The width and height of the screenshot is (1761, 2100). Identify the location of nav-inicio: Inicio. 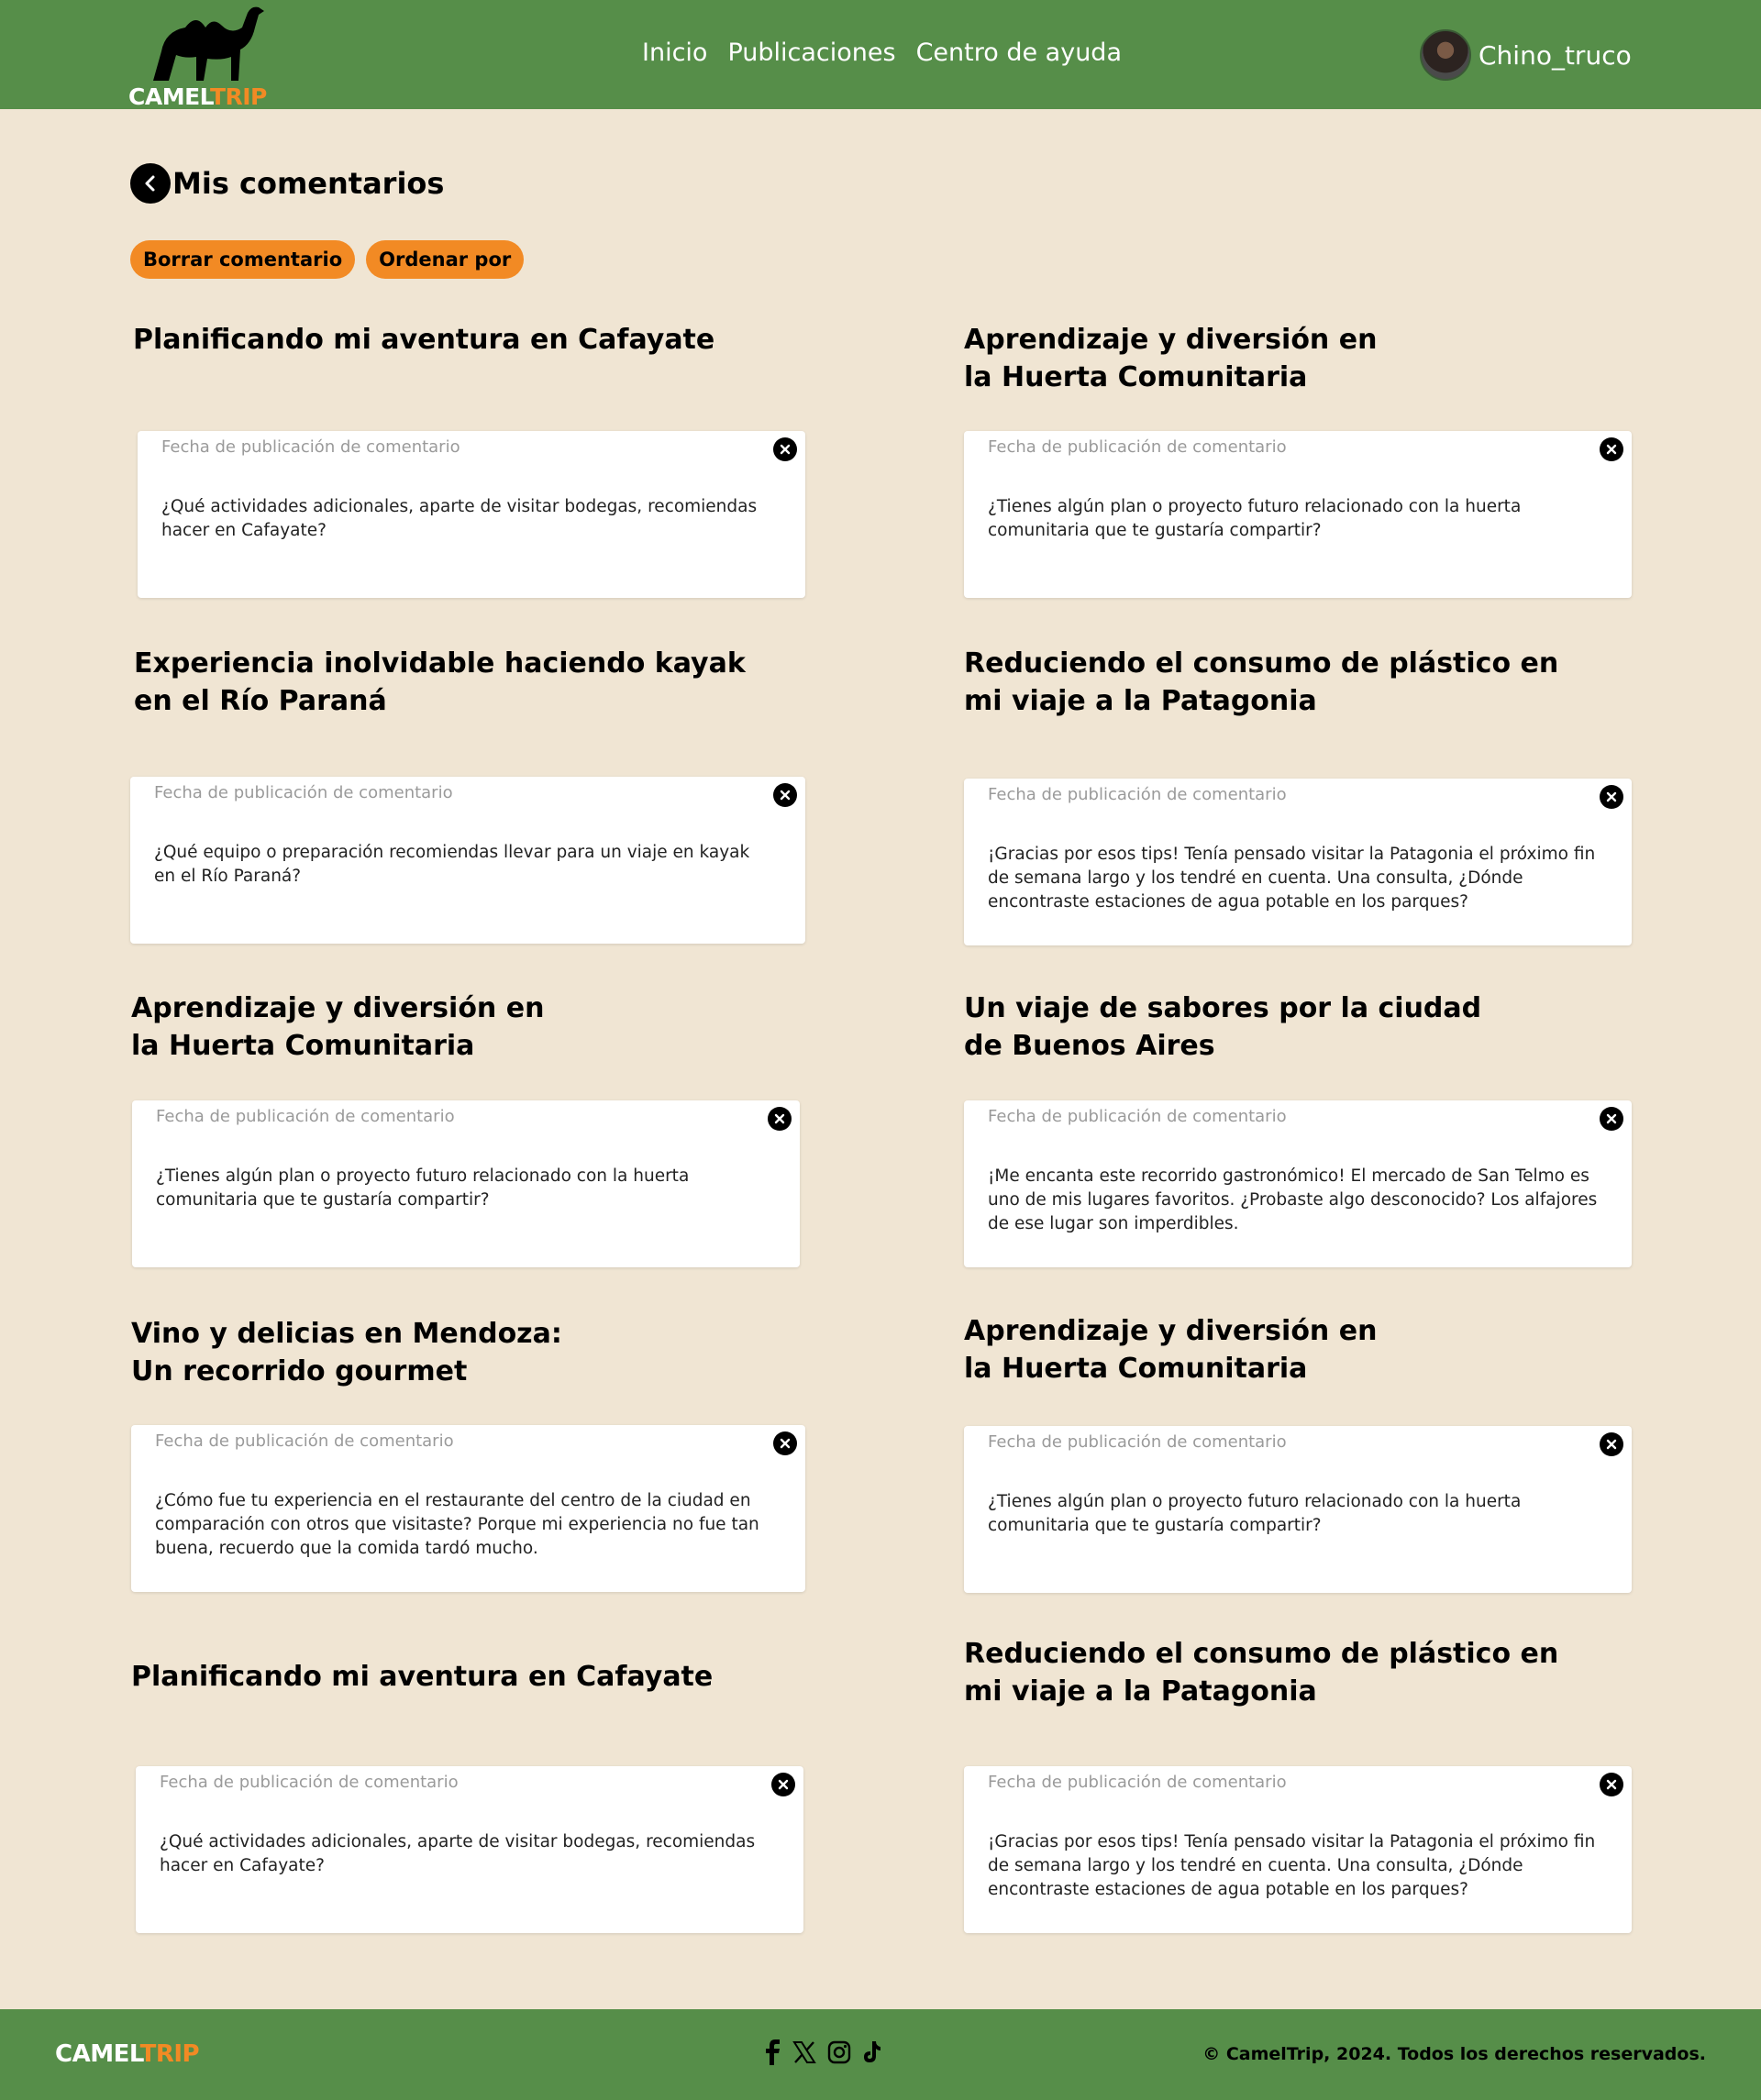
(674, 53).